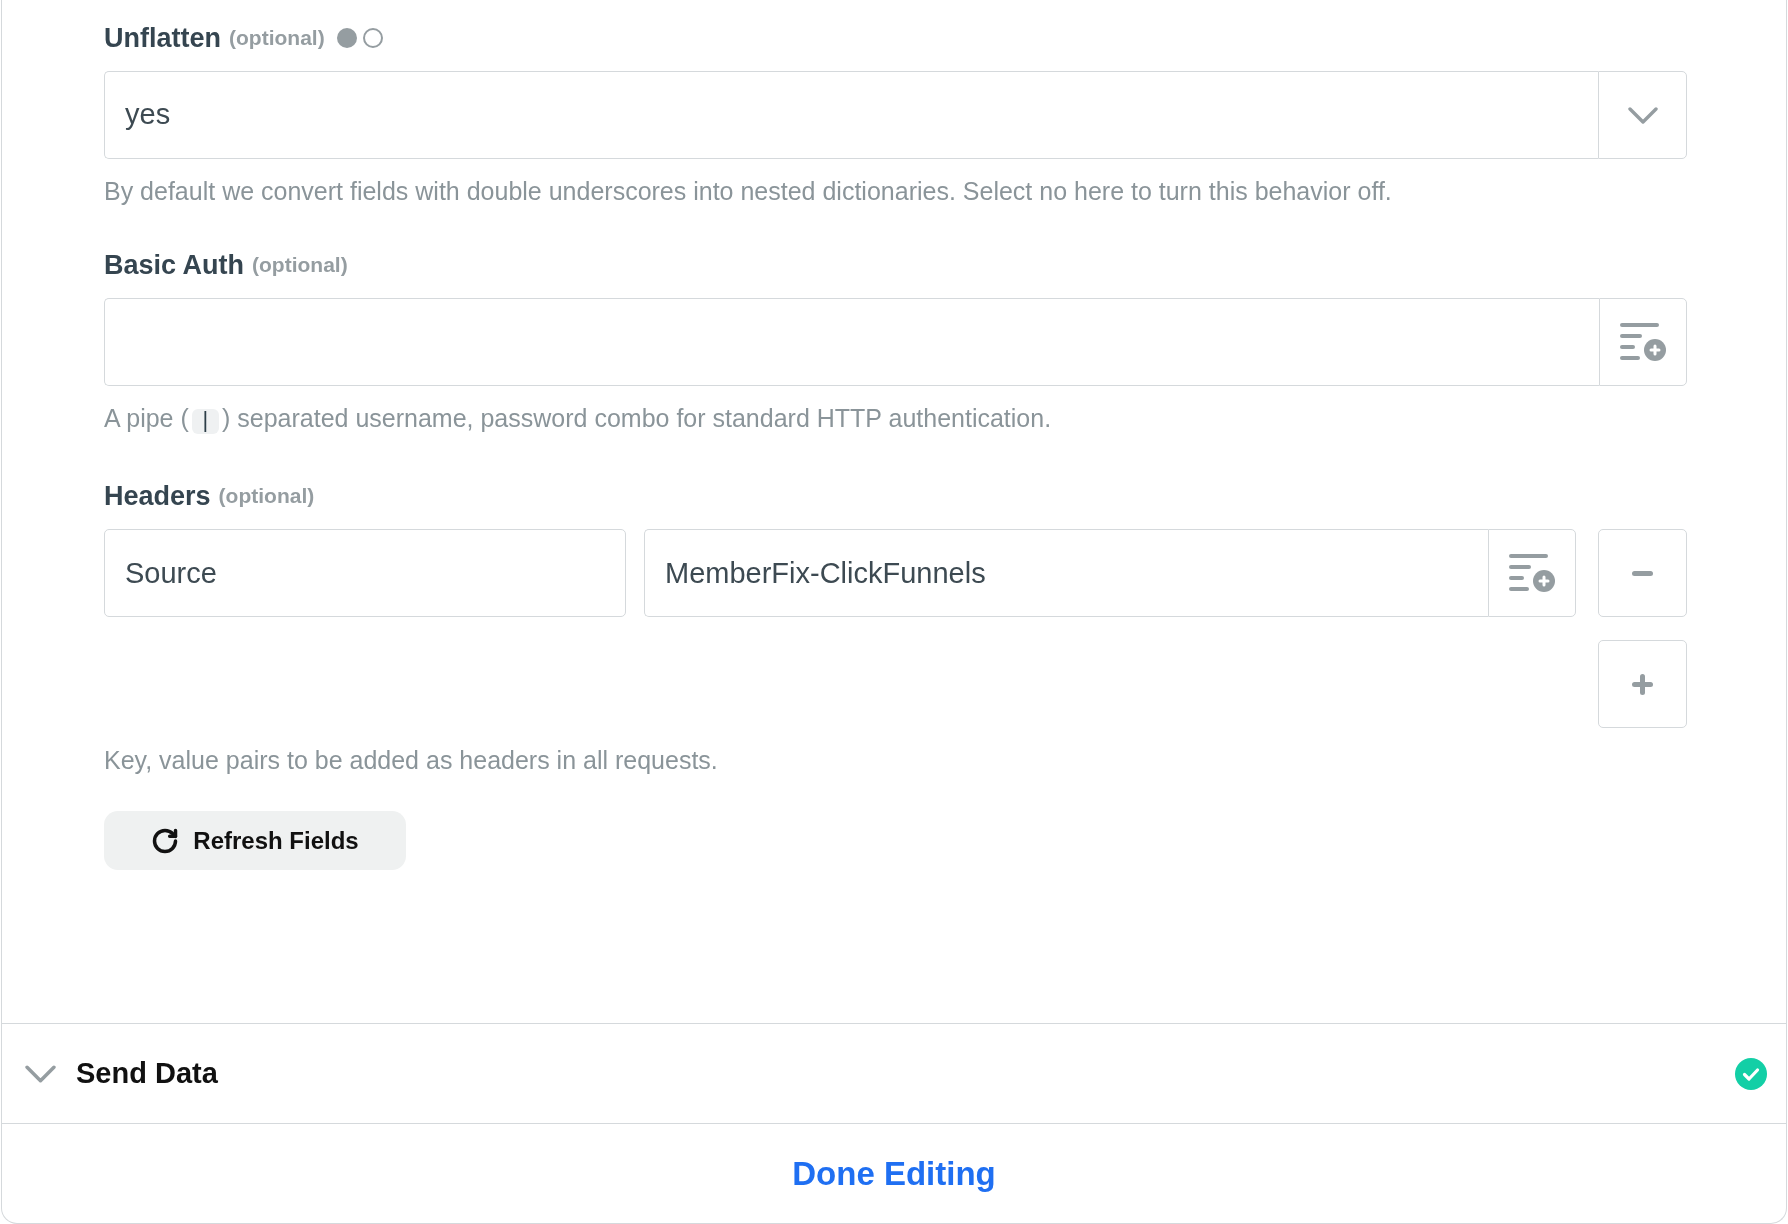  I want to click on input-field, so click(851, 342).